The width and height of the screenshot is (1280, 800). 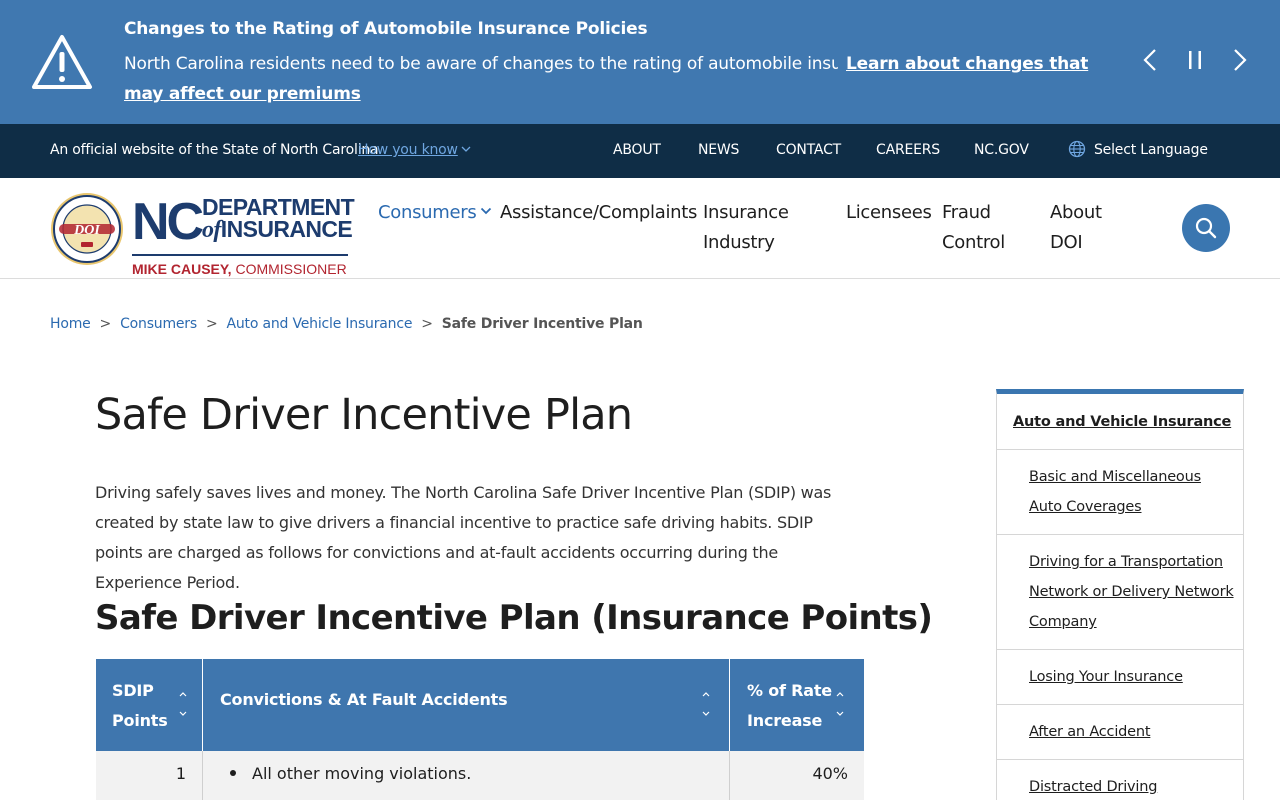 I want to click on column-header-convictions: Convictions & At Fault Accidents, so click(x=467, y=705).